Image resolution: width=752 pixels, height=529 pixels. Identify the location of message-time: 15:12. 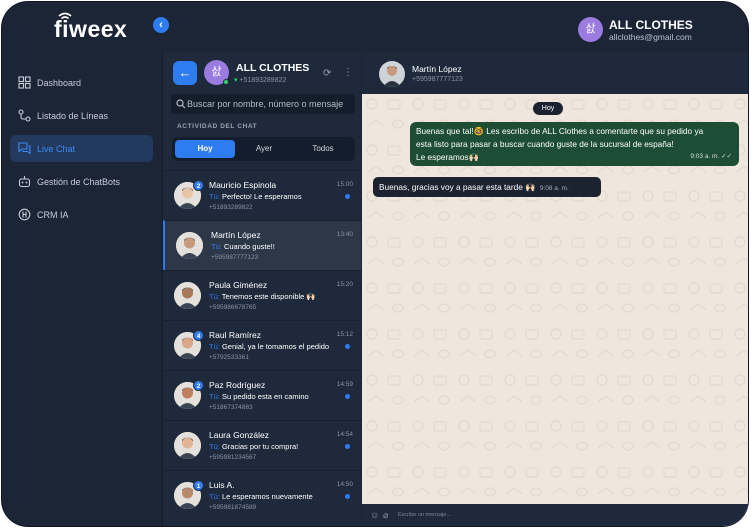
(344, 334).